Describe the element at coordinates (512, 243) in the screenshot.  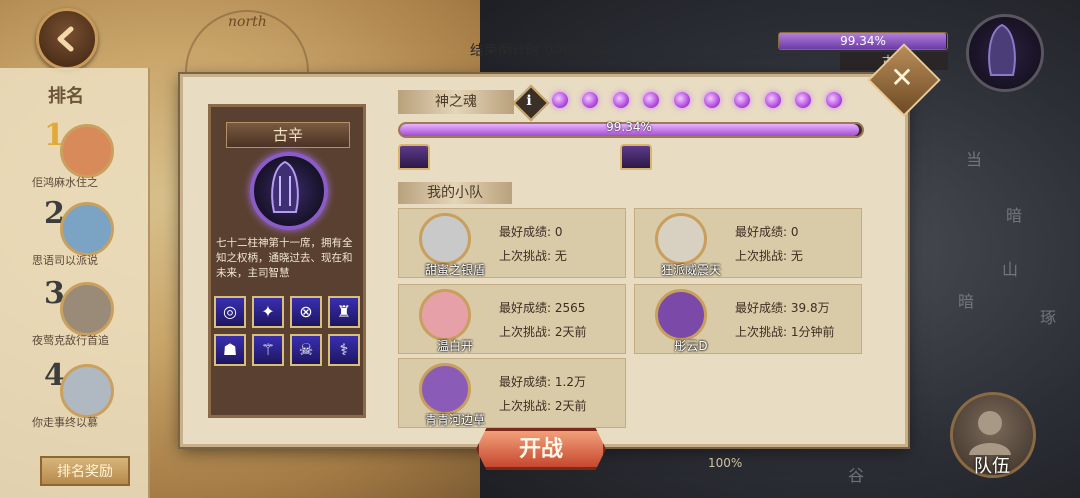
I see `squad-member-card: 甜蜜之银盾 最好成绩: 0 上次挑战: 无` at that location.